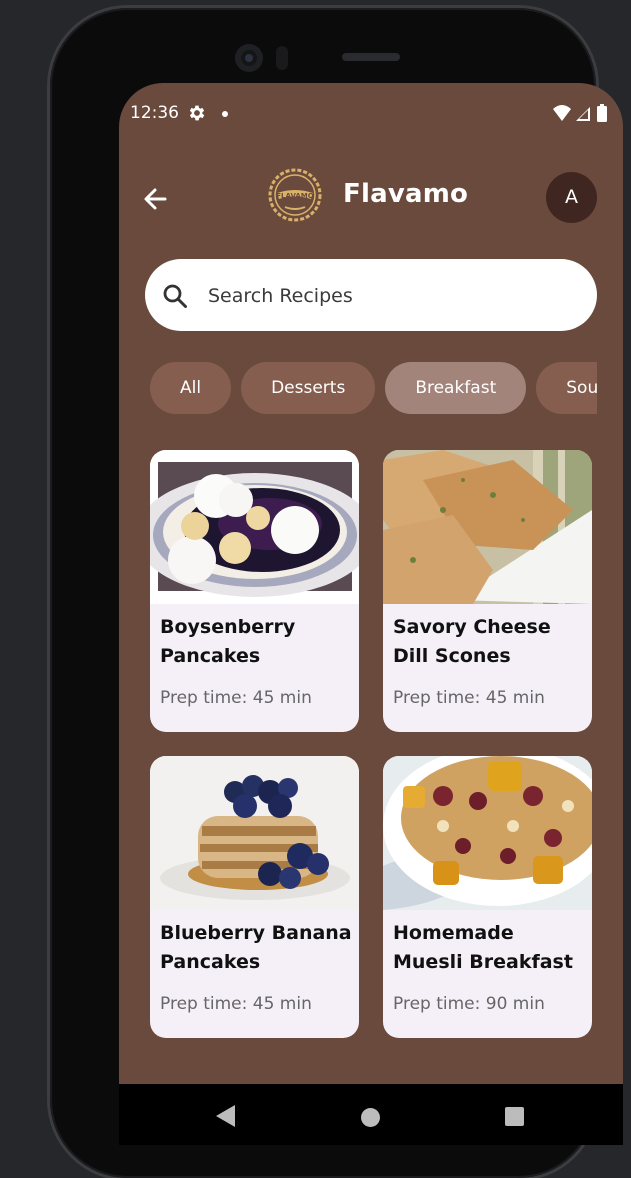 This screenshot has width=631, height=1178. What do you see at coordinates (249, 58) in the screenshot?
I see `front-camera-icon` at bounding box center [249, 58].